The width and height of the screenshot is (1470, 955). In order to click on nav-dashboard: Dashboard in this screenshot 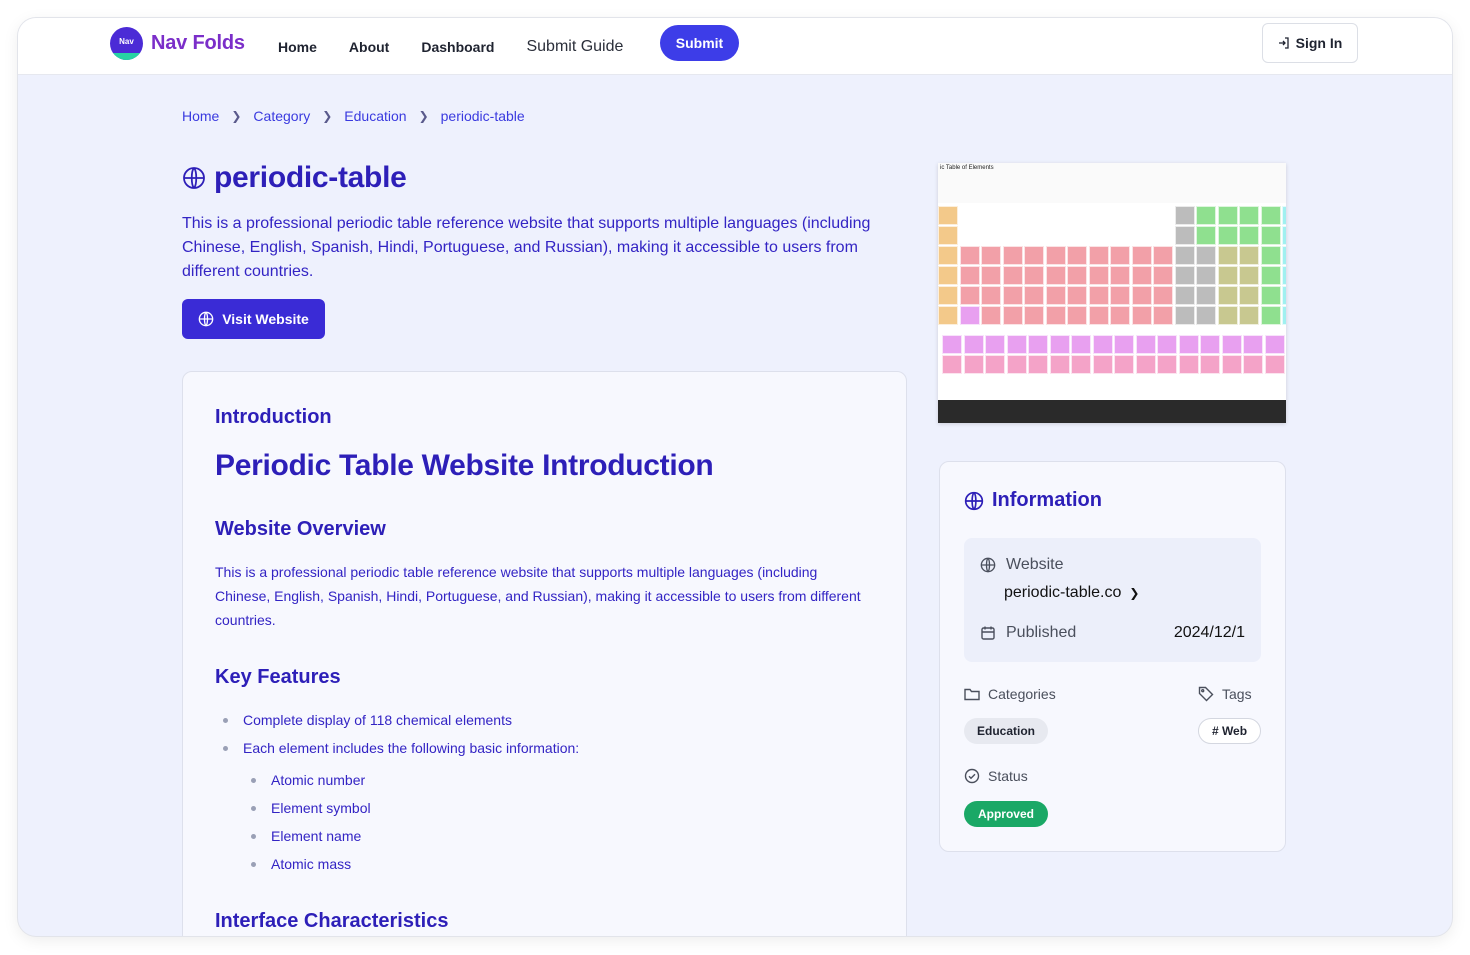, I will do `click(457, 47)`.